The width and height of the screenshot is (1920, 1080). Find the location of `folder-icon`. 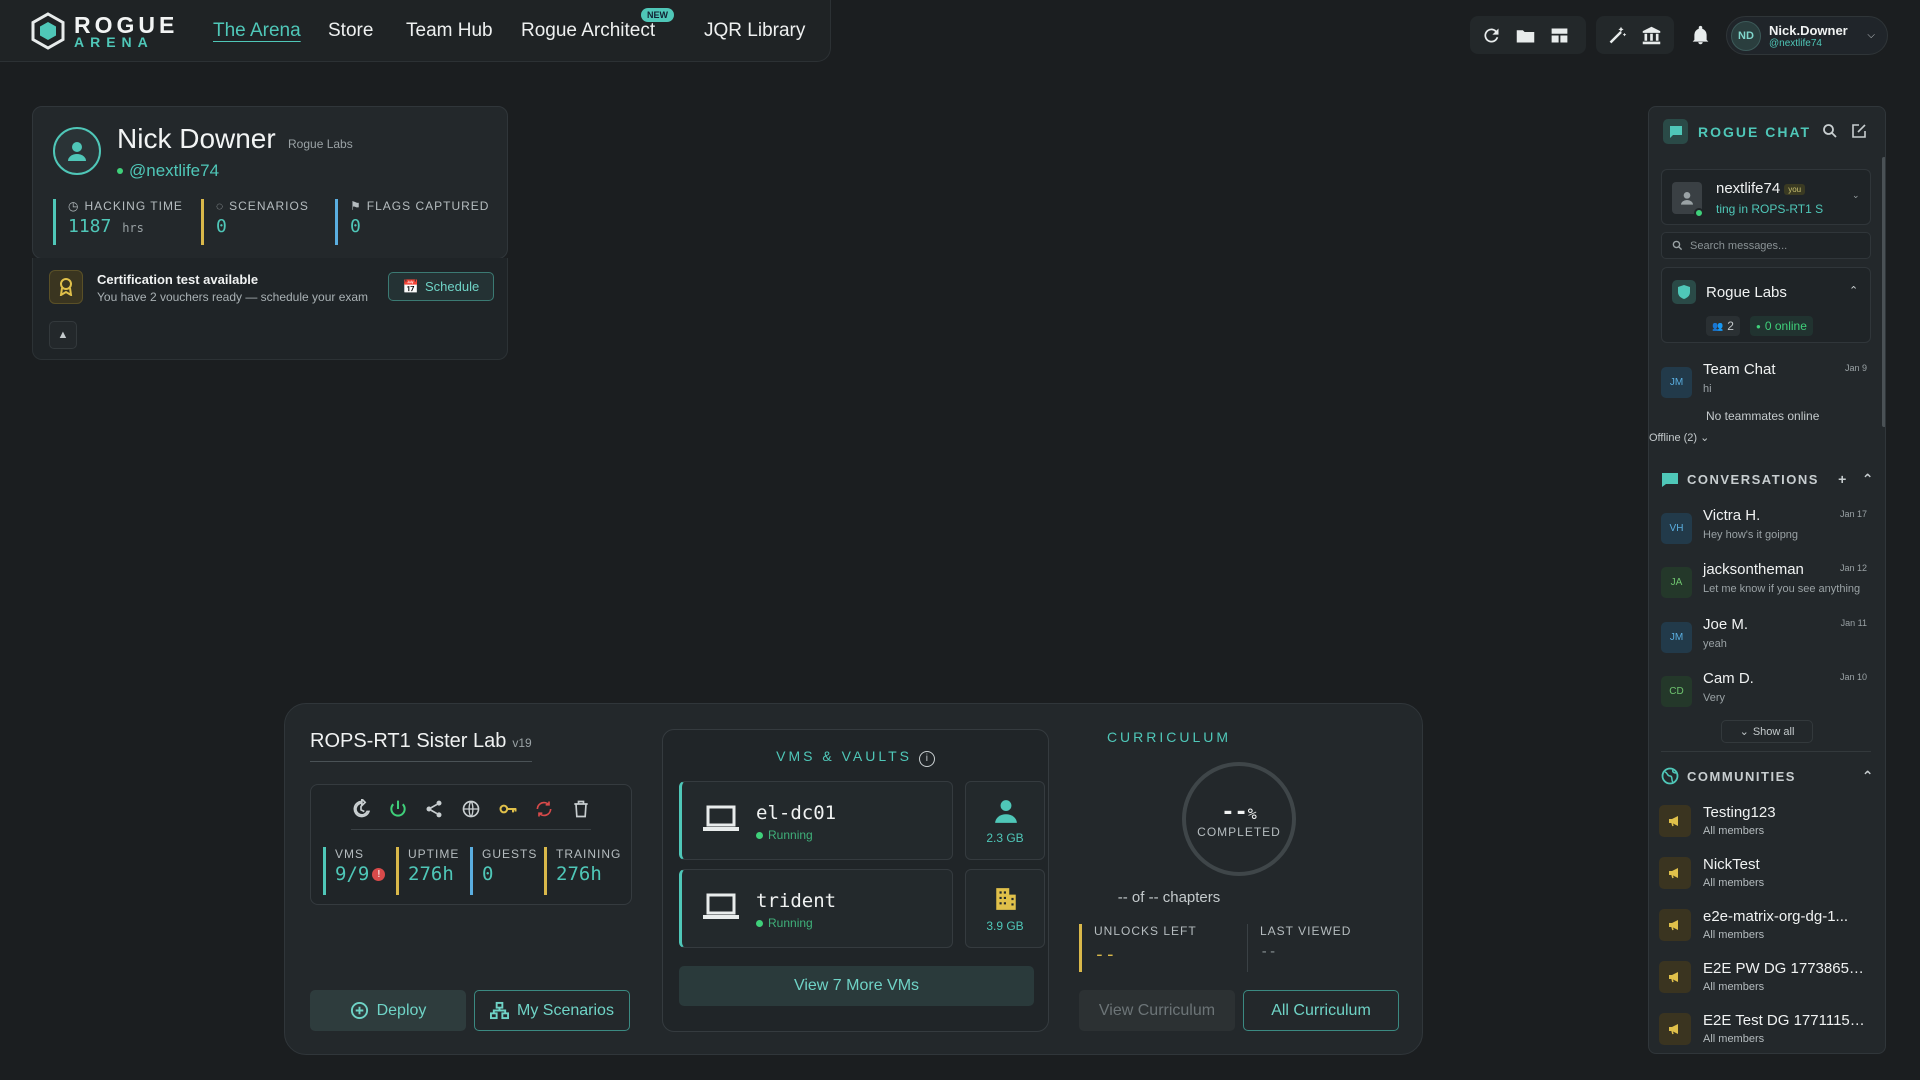

folder-icon is located at coordinates (1525, 35).